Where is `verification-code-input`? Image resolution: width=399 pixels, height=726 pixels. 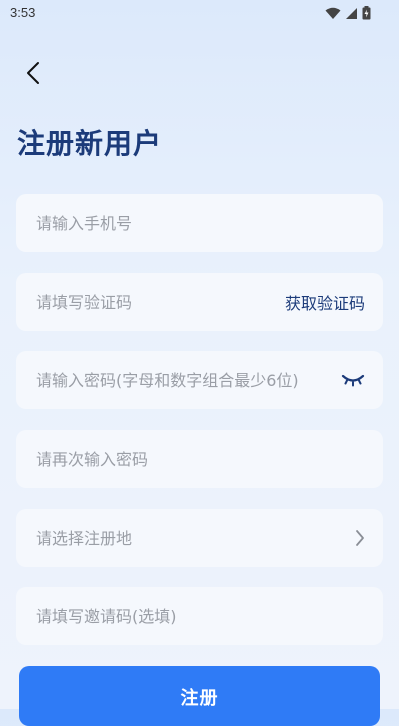 verification-code-input is located at coordinates (159, 302).